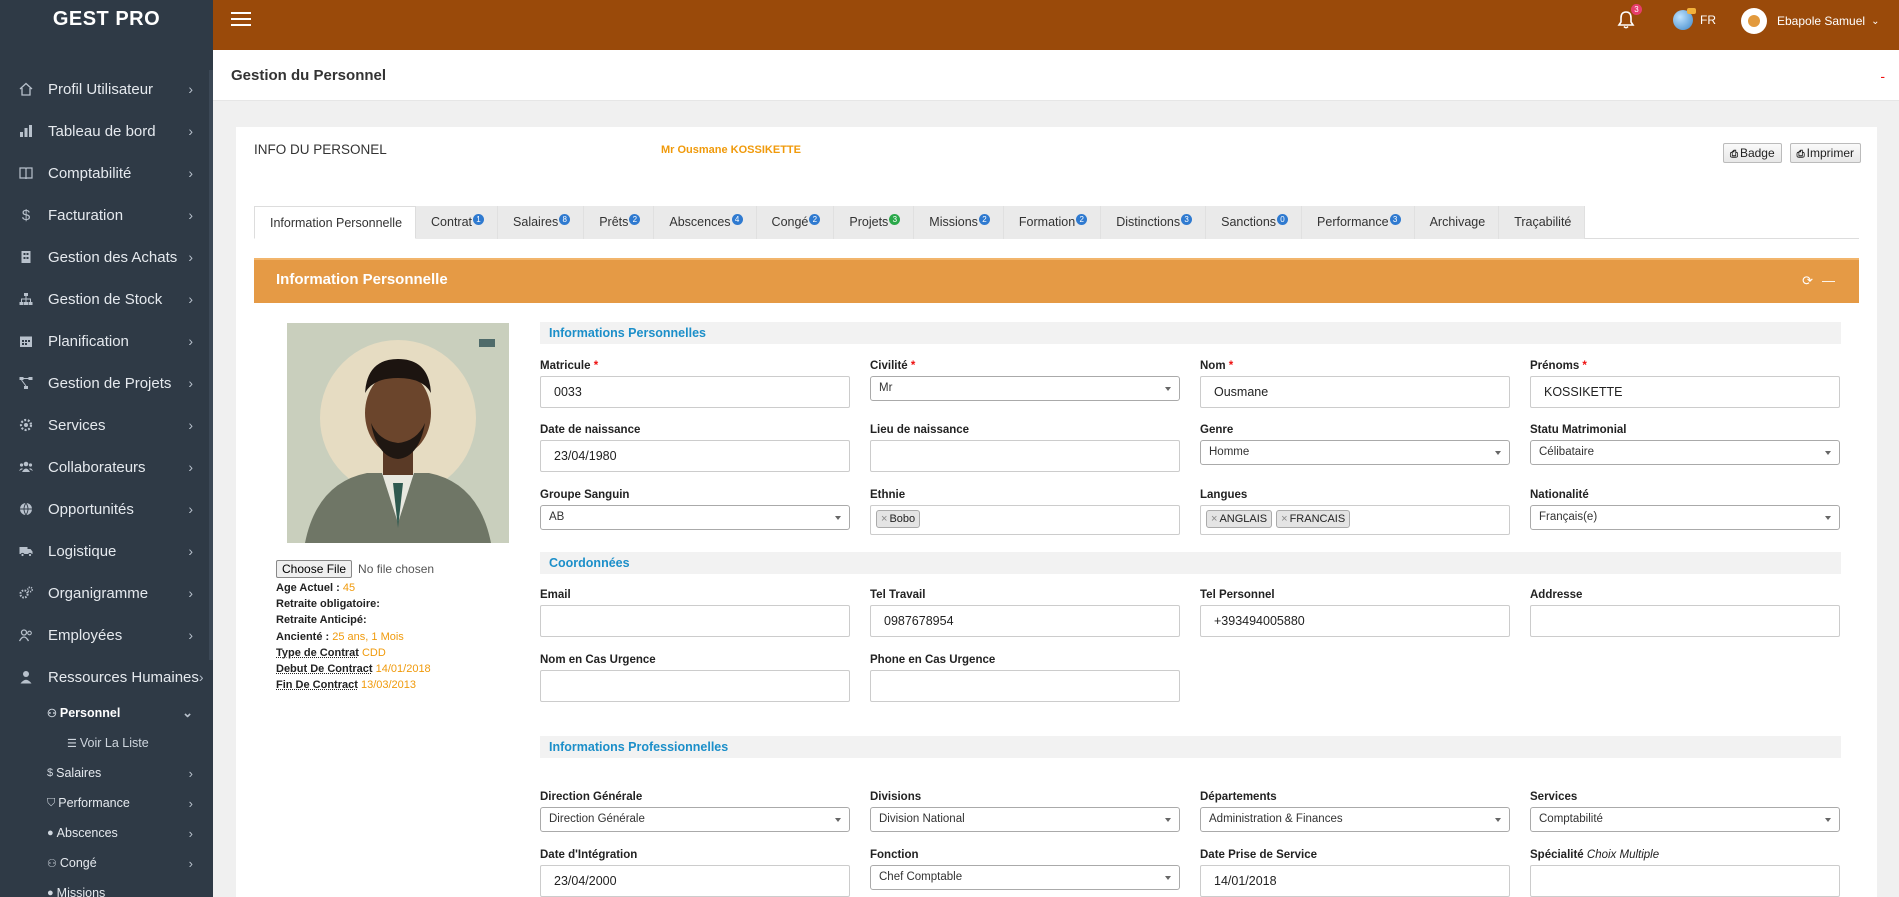 This screenshot has height=897, width=1899. Describe the element at coordinates (1025, 520) in the screenshot. I see `ethnie-multiselect: × Bobo` at that location.